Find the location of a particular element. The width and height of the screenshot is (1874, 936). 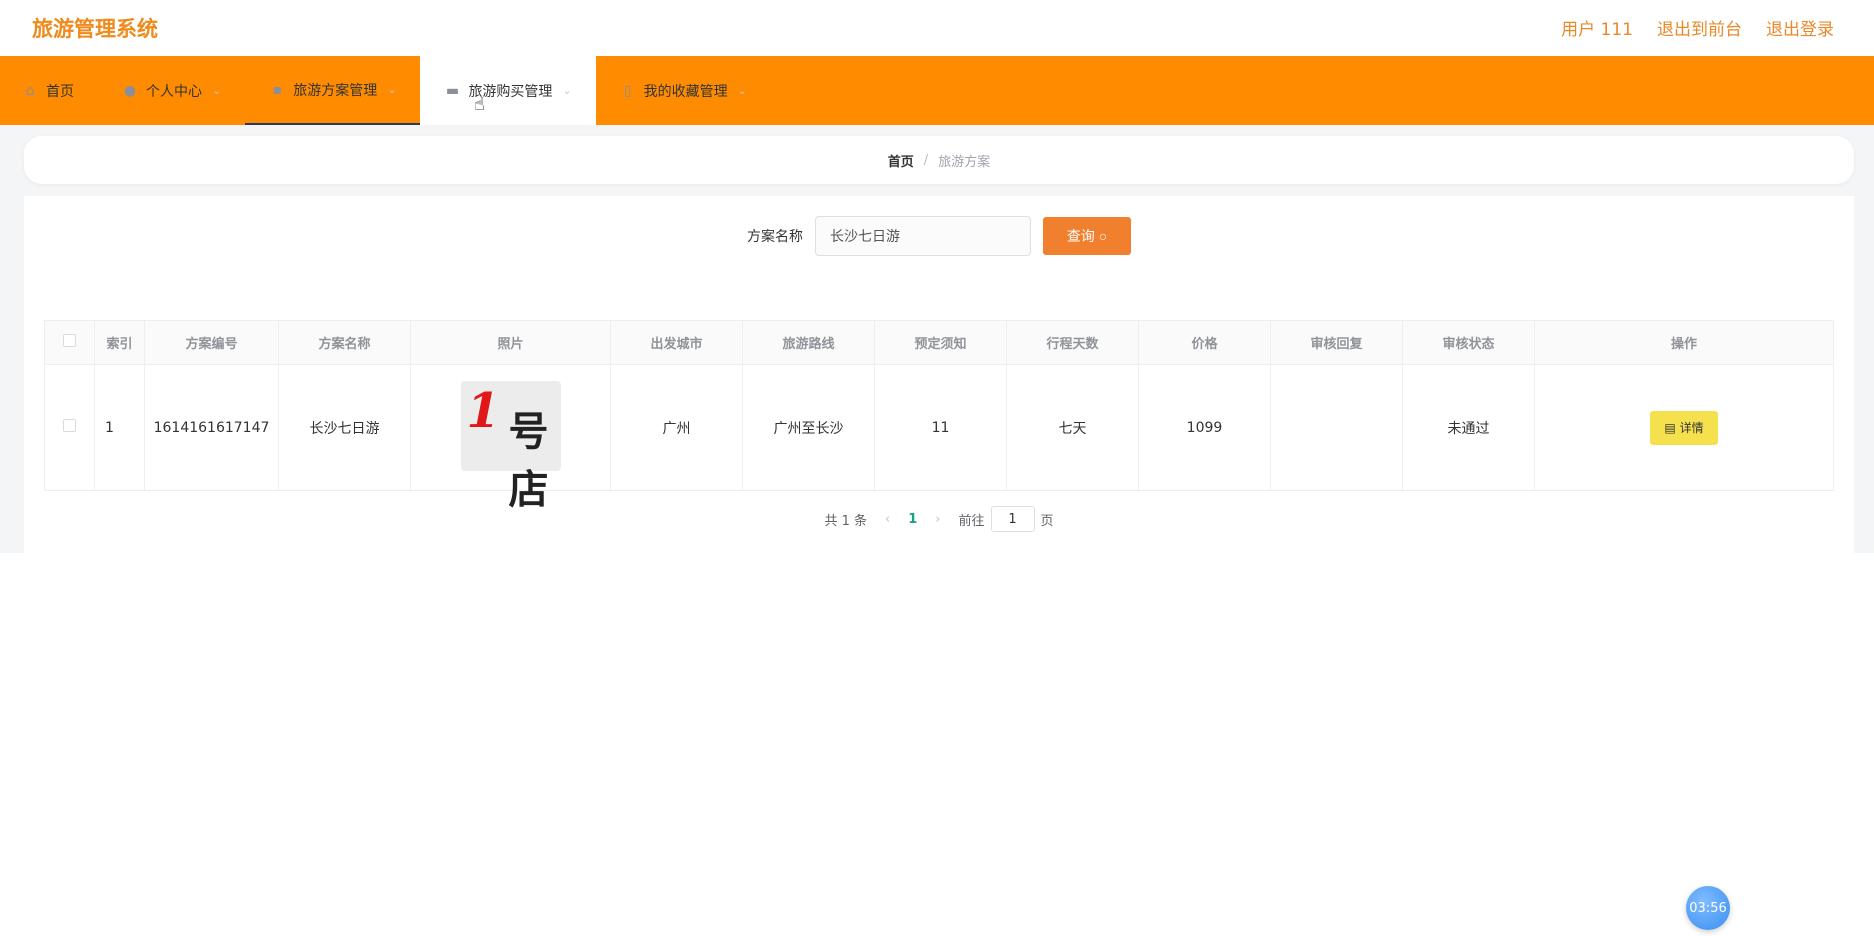

col-header: 方案编号 is located at coordinates (211, 342).